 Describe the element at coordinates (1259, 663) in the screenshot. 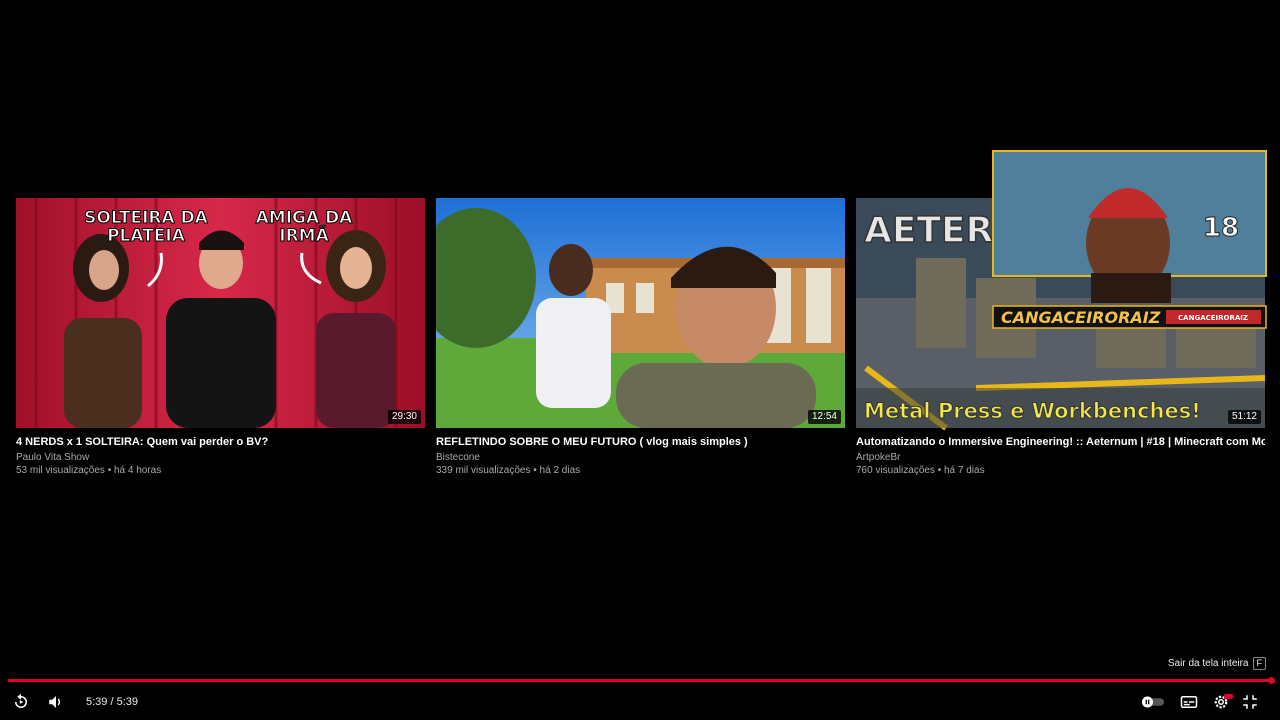

I see `tooltip-shortcut-key: F` at that location.